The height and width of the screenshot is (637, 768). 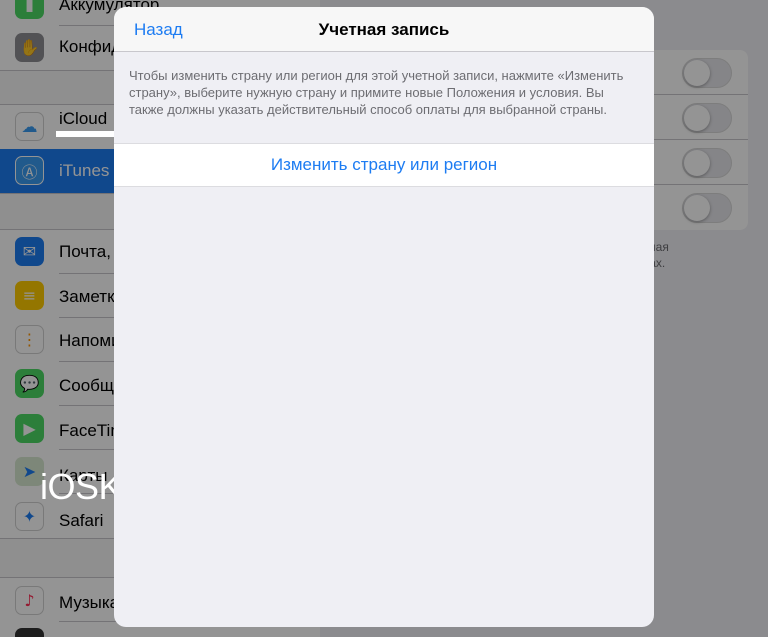 What do you see at coordinates (85, 134) in the screenshot?
I see `watermark-bar` at bounding box center [85, 134].